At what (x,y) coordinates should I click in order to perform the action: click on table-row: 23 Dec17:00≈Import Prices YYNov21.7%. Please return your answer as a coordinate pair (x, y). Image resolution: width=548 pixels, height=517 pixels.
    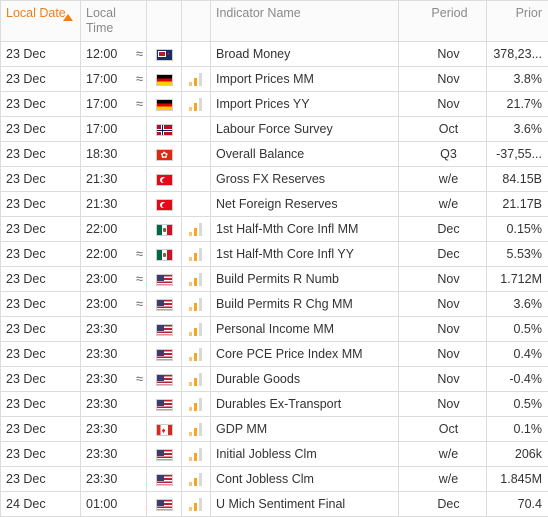
    Looking at the image, I should click on (274, 104).